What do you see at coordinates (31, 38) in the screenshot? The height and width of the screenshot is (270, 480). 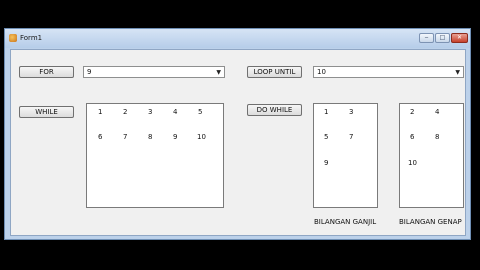 I see `window-title: Form1` at bounding box center [31, 38].